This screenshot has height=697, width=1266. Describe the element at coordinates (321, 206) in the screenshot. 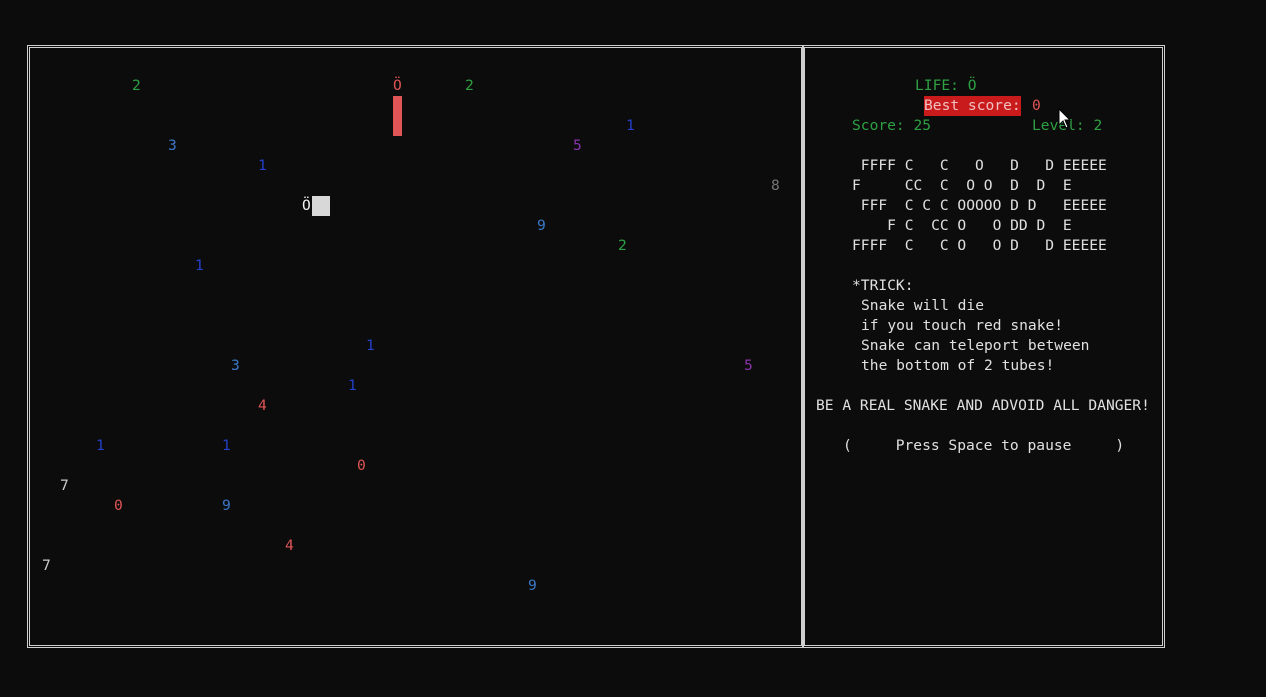

I see `player-snake-body` at that location.